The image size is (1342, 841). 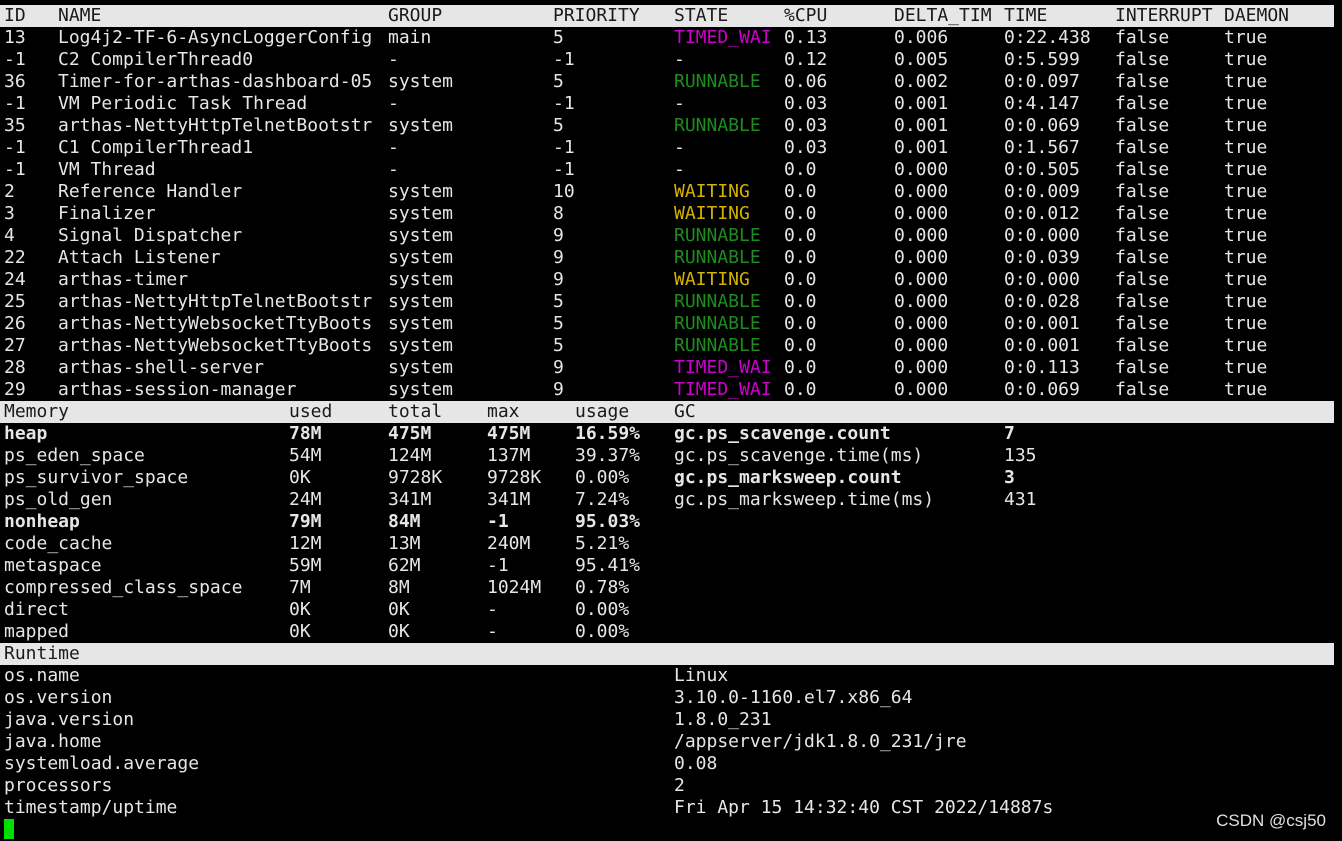 What do you see at coordinates (215, 37) in the screenshot?
I see `thread-name: Log4j2-TF-6-AsyncLoggerConfig` at bounding box center [215, 37].